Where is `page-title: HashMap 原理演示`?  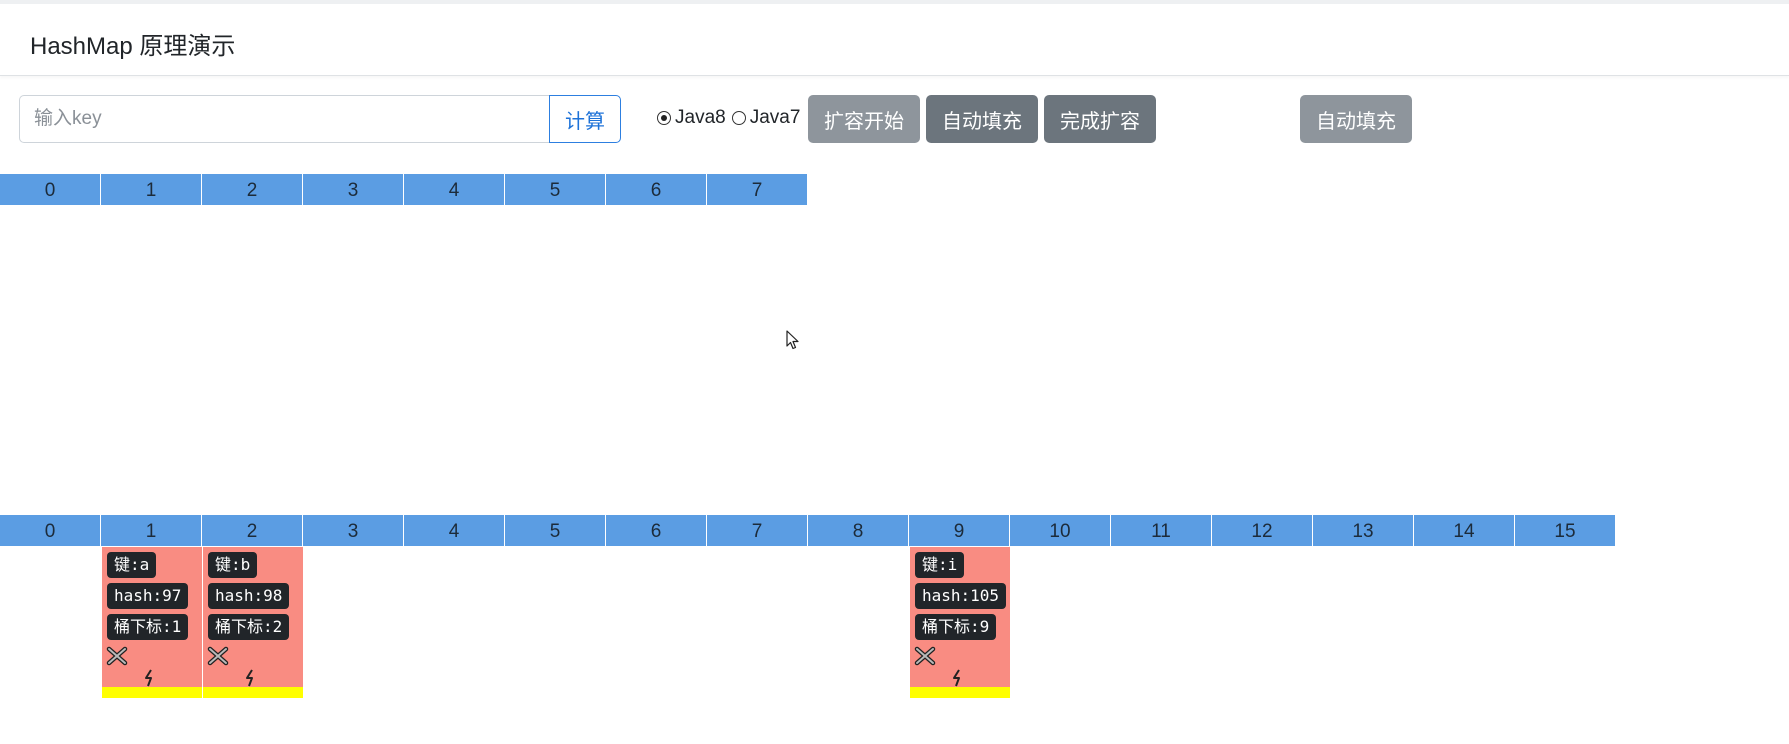
page-title: HashMap 原理演示 is located at coordinates (133, 46).